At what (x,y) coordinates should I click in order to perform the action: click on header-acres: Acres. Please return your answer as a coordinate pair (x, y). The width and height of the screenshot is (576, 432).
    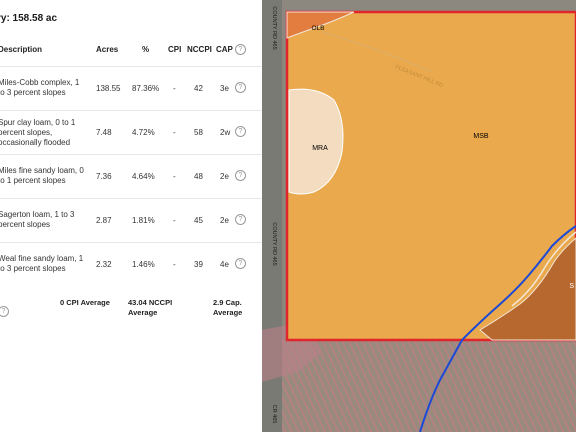
    Looking at the image, I should click on (107, 49).